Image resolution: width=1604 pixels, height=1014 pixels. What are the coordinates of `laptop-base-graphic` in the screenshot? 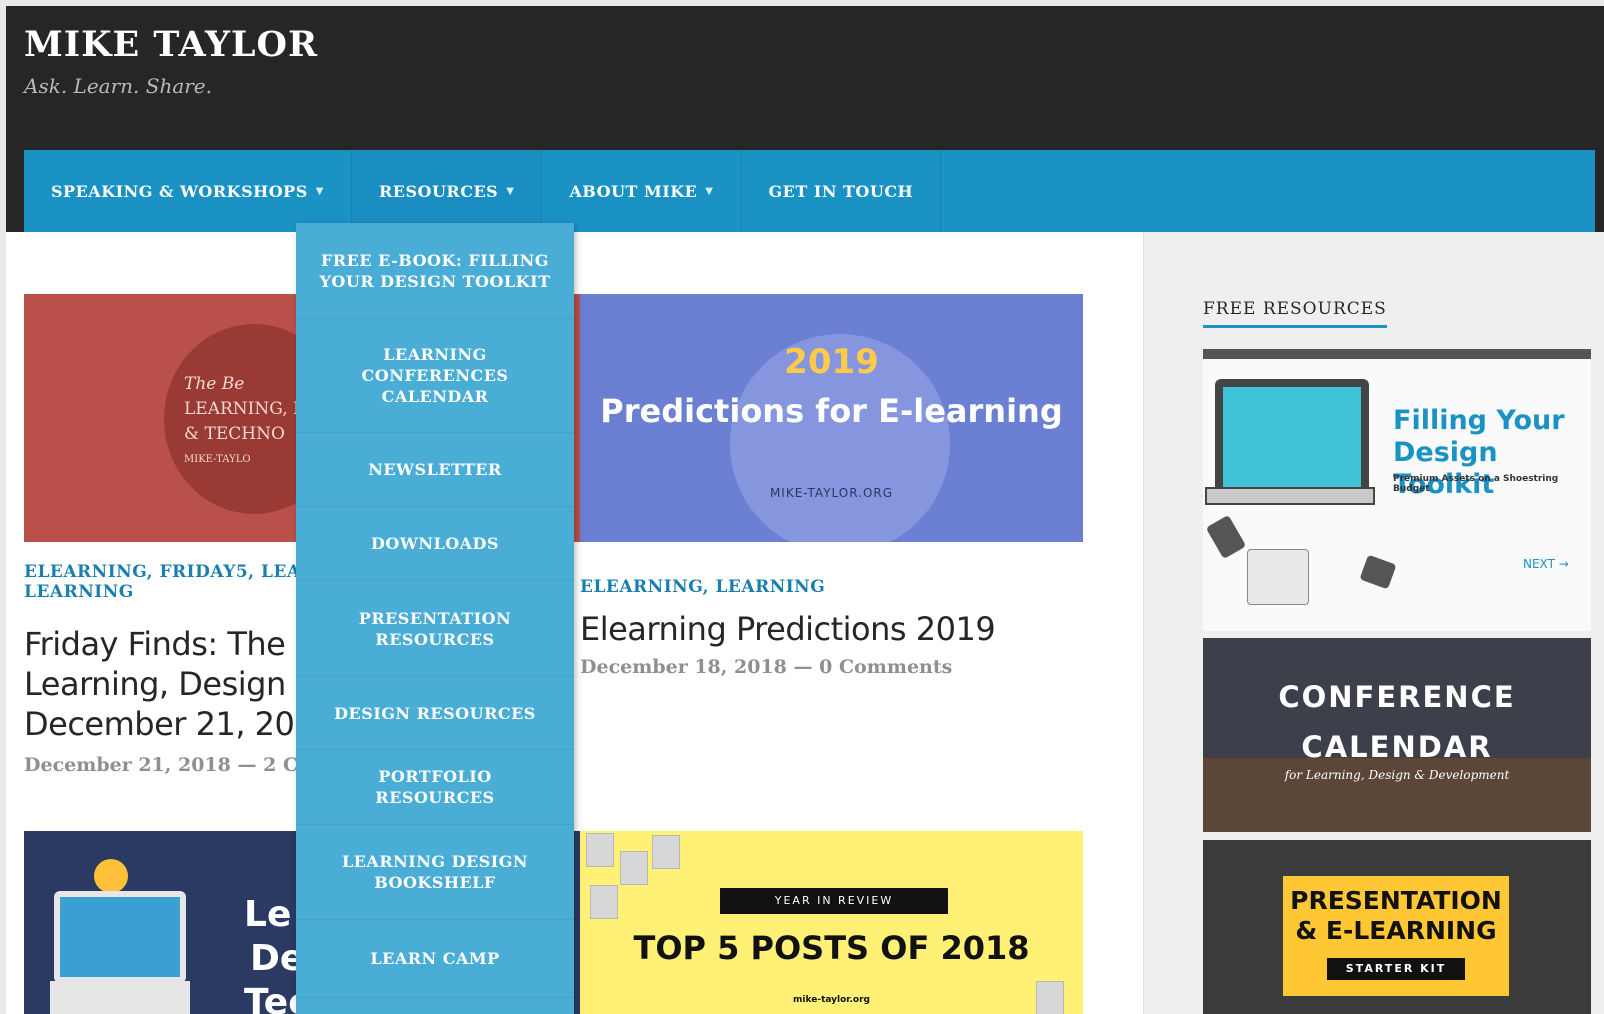 It's located at (1290, 496).